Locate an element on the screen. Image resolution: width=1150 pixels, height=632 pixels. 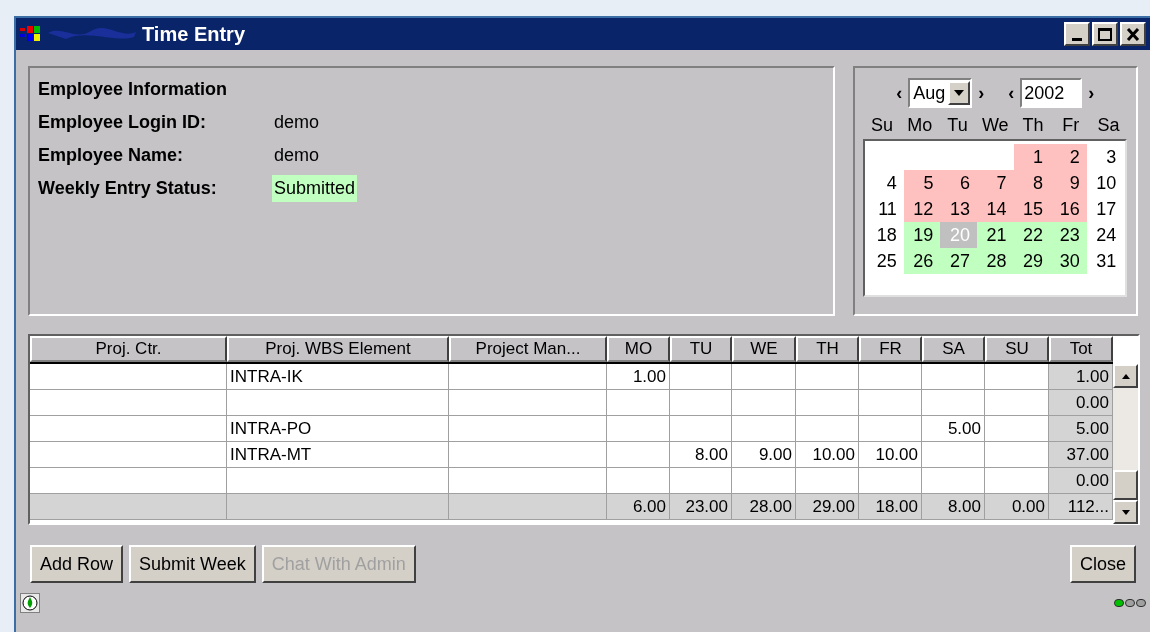
calendar-day: 29 is located at coordinates (1032, 261).